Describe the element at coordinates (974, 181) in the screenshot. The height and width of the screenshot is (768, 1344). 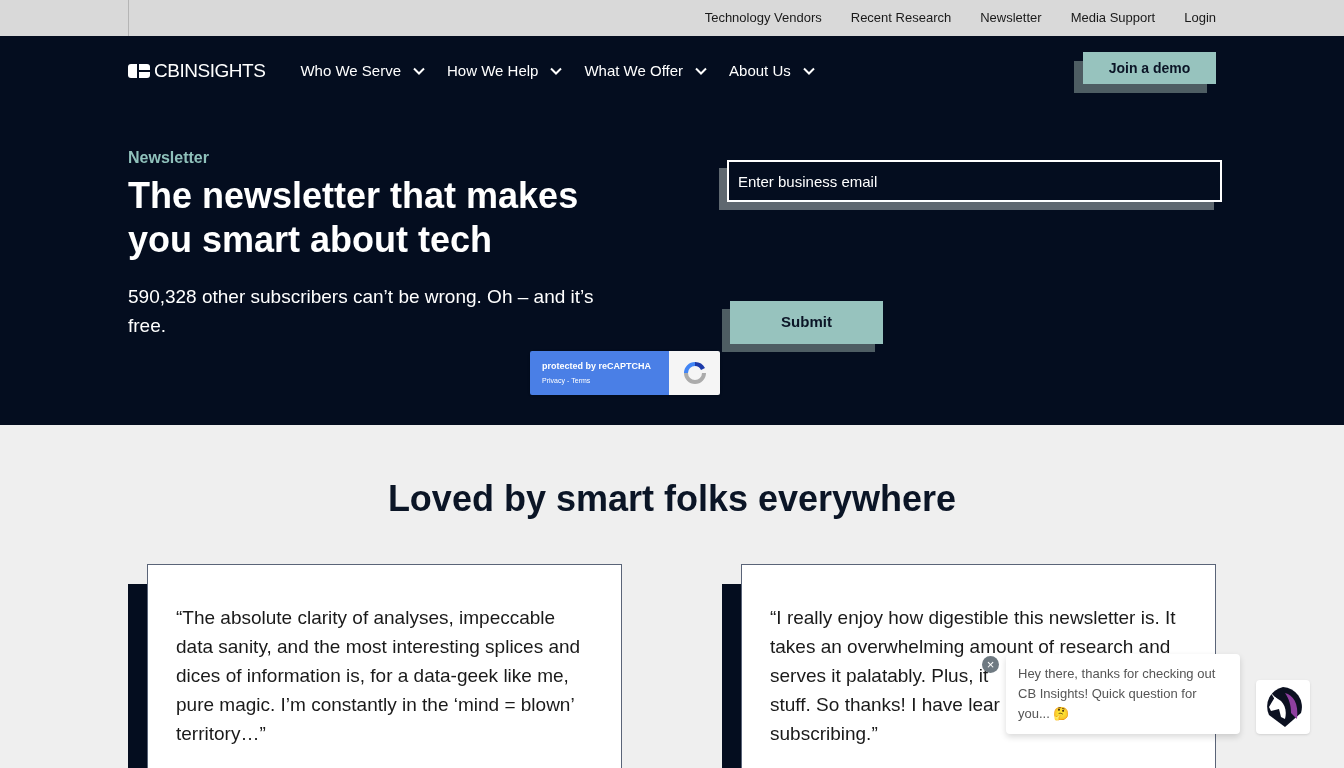
I see `email-field: Enter business email` at that location.